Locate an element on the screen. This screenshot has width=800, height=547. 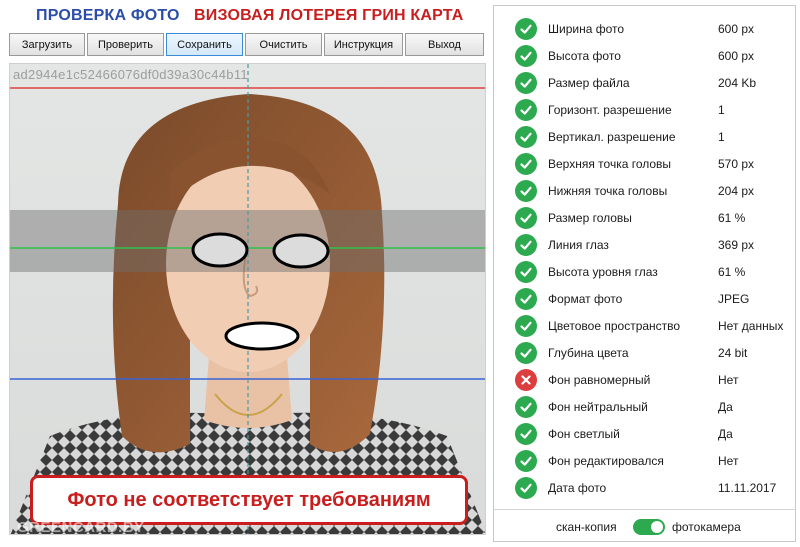
check-label: Высота фото is located at coordinates (584, 56).